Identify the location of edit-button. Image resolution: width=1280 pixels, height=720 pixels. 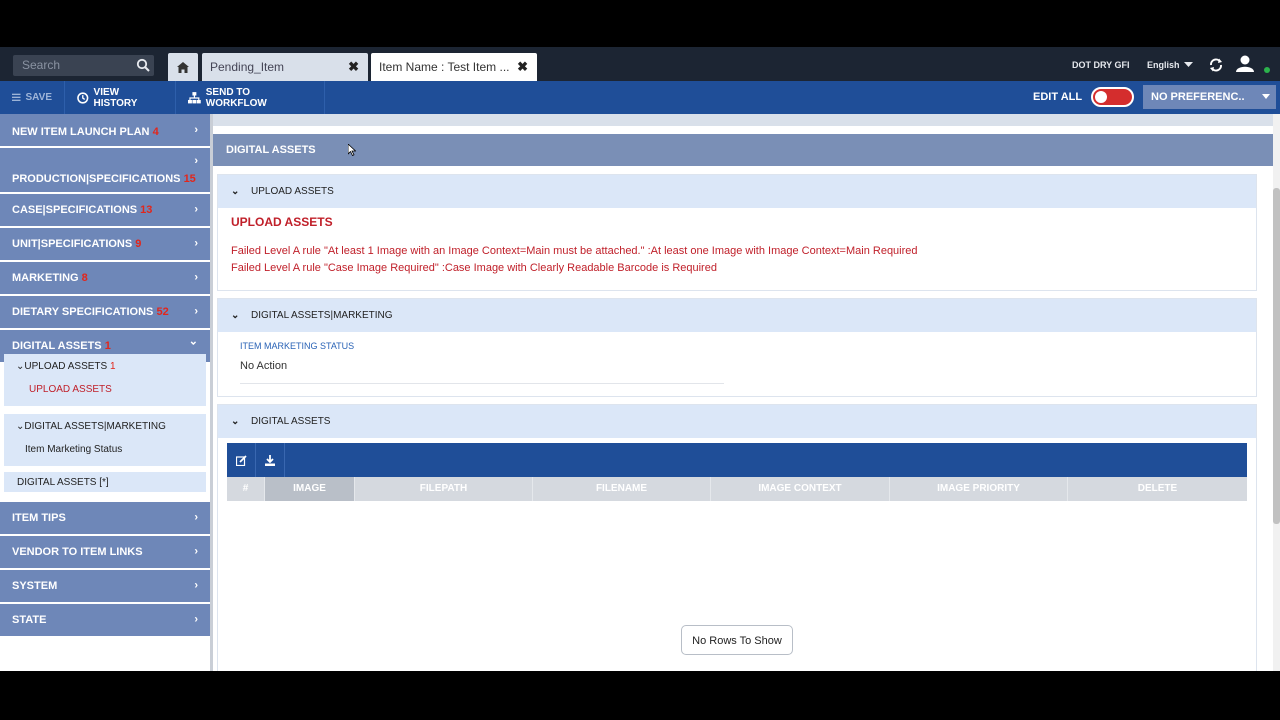
(241, 460).